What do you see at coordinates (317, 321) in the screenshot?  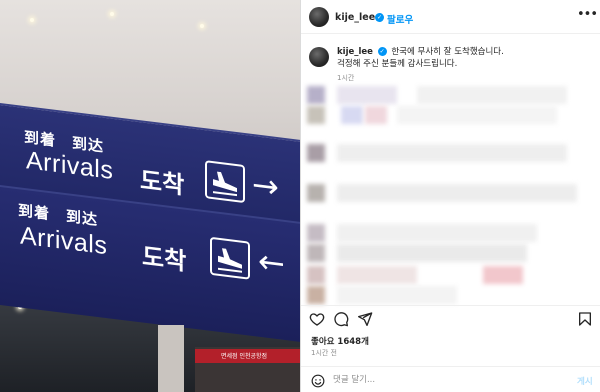 I see `heart-icon` at bounding box center [317, 321].